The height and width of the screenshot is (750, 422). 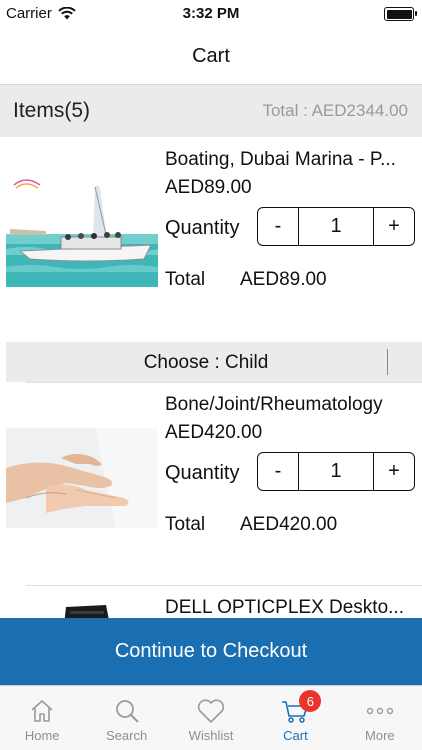 What do you see at coordinates (127, 711) in the screenshot?
I see `search-icon` at bounding box center [127, 711].